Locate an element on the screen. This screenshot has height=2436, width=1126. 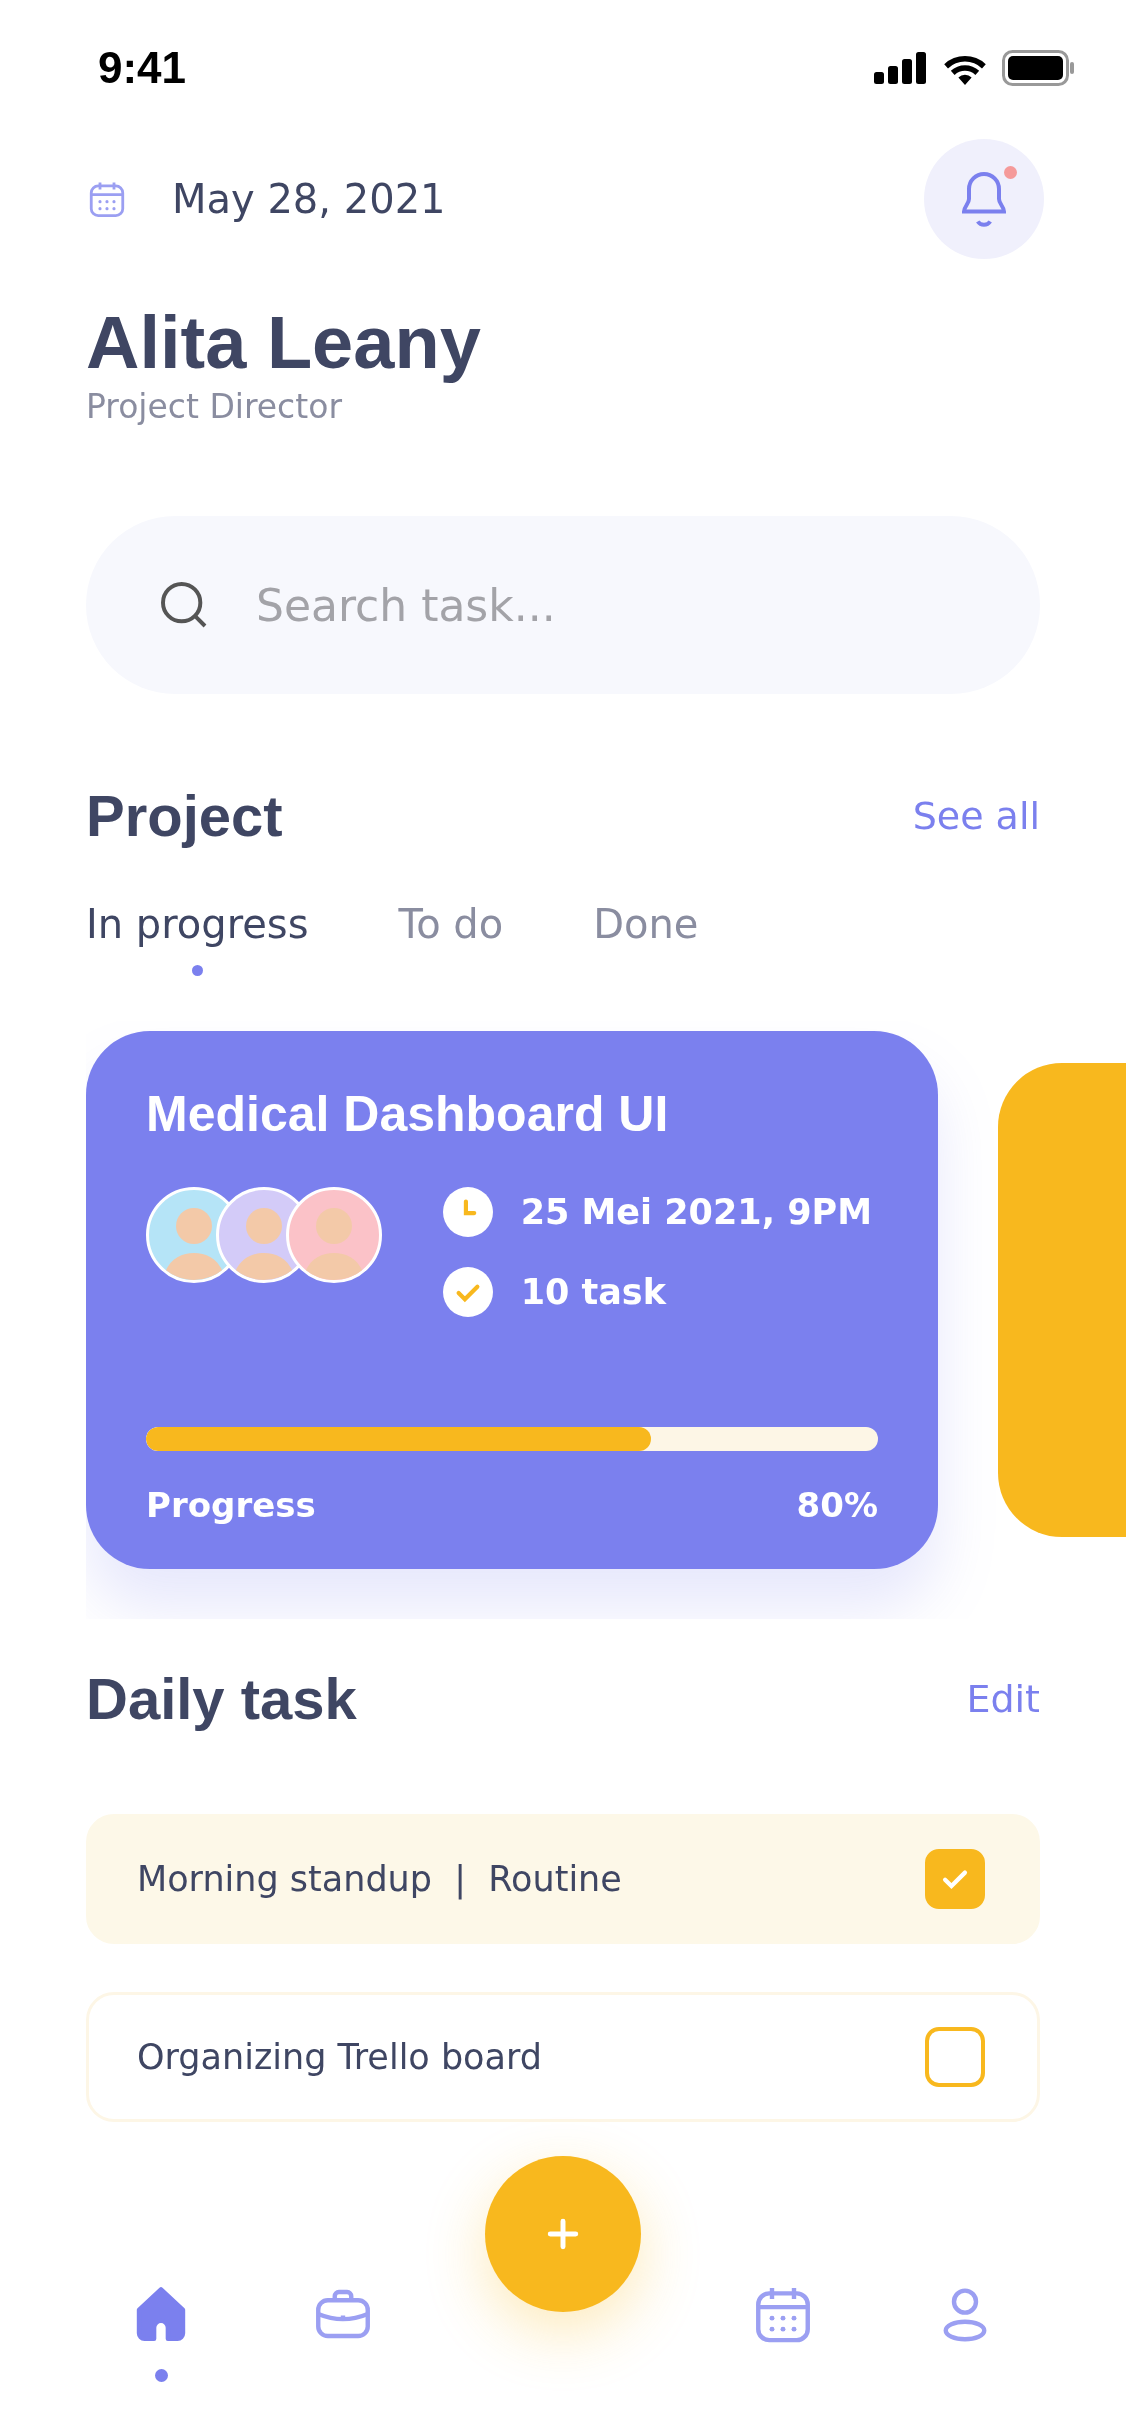
user-name: Alita Leany is located at coordinates (284, 343).